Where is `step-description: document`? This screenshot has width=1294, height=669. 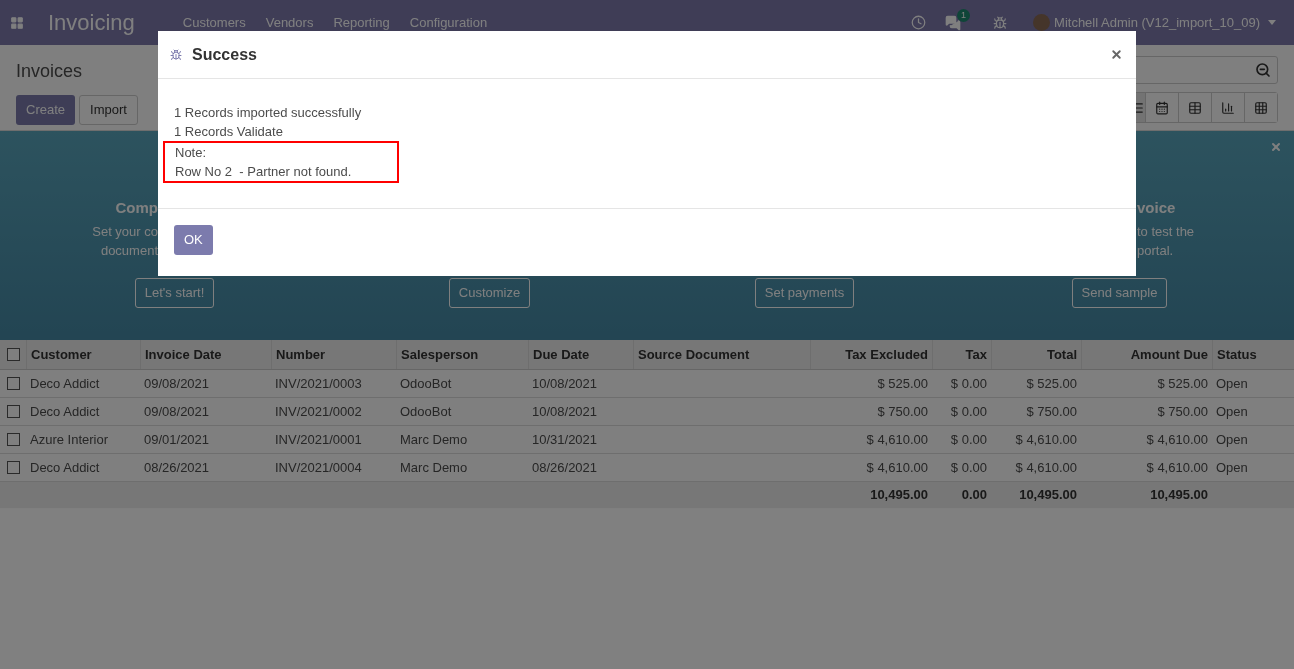 step-description: document is located at coordinates (129, 251).